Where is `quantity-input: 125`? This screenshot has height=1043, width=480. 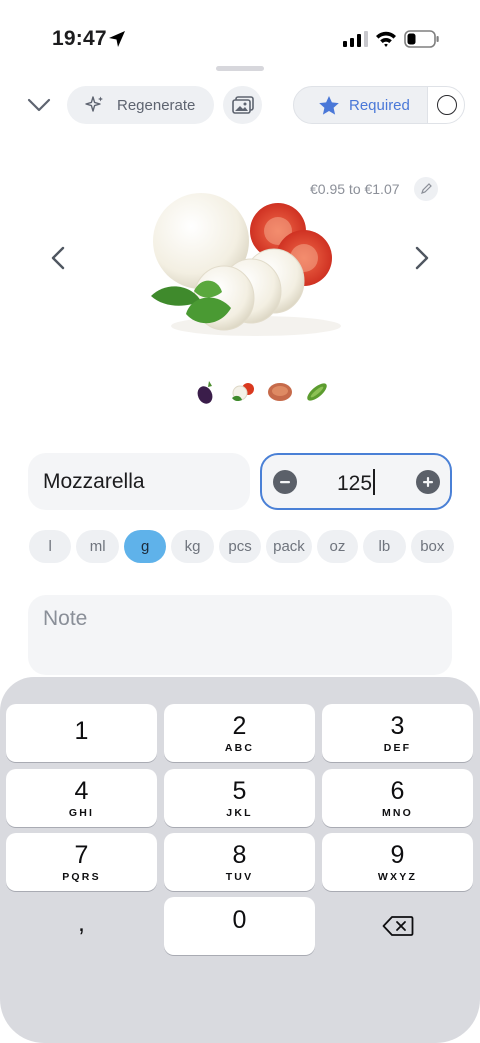
quantity-input: 125 is located at coordinates (356, 482).